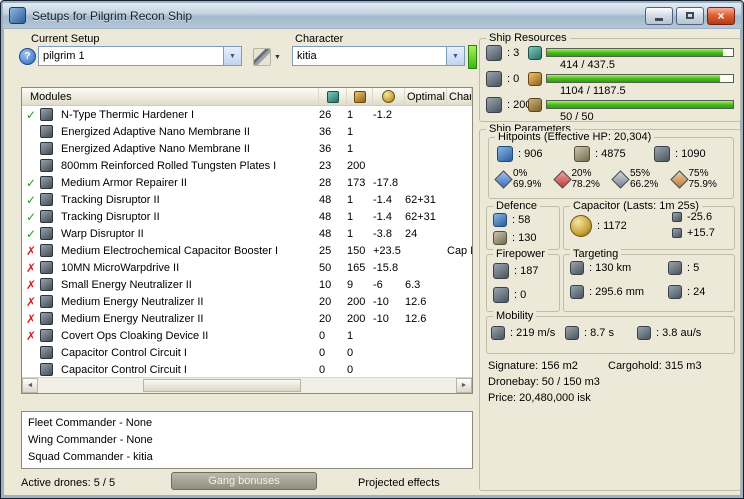 The width and height of the screenshot is (744, 499). I want to click on tools-chevron-down-icon: ▼, so click(277, 57).